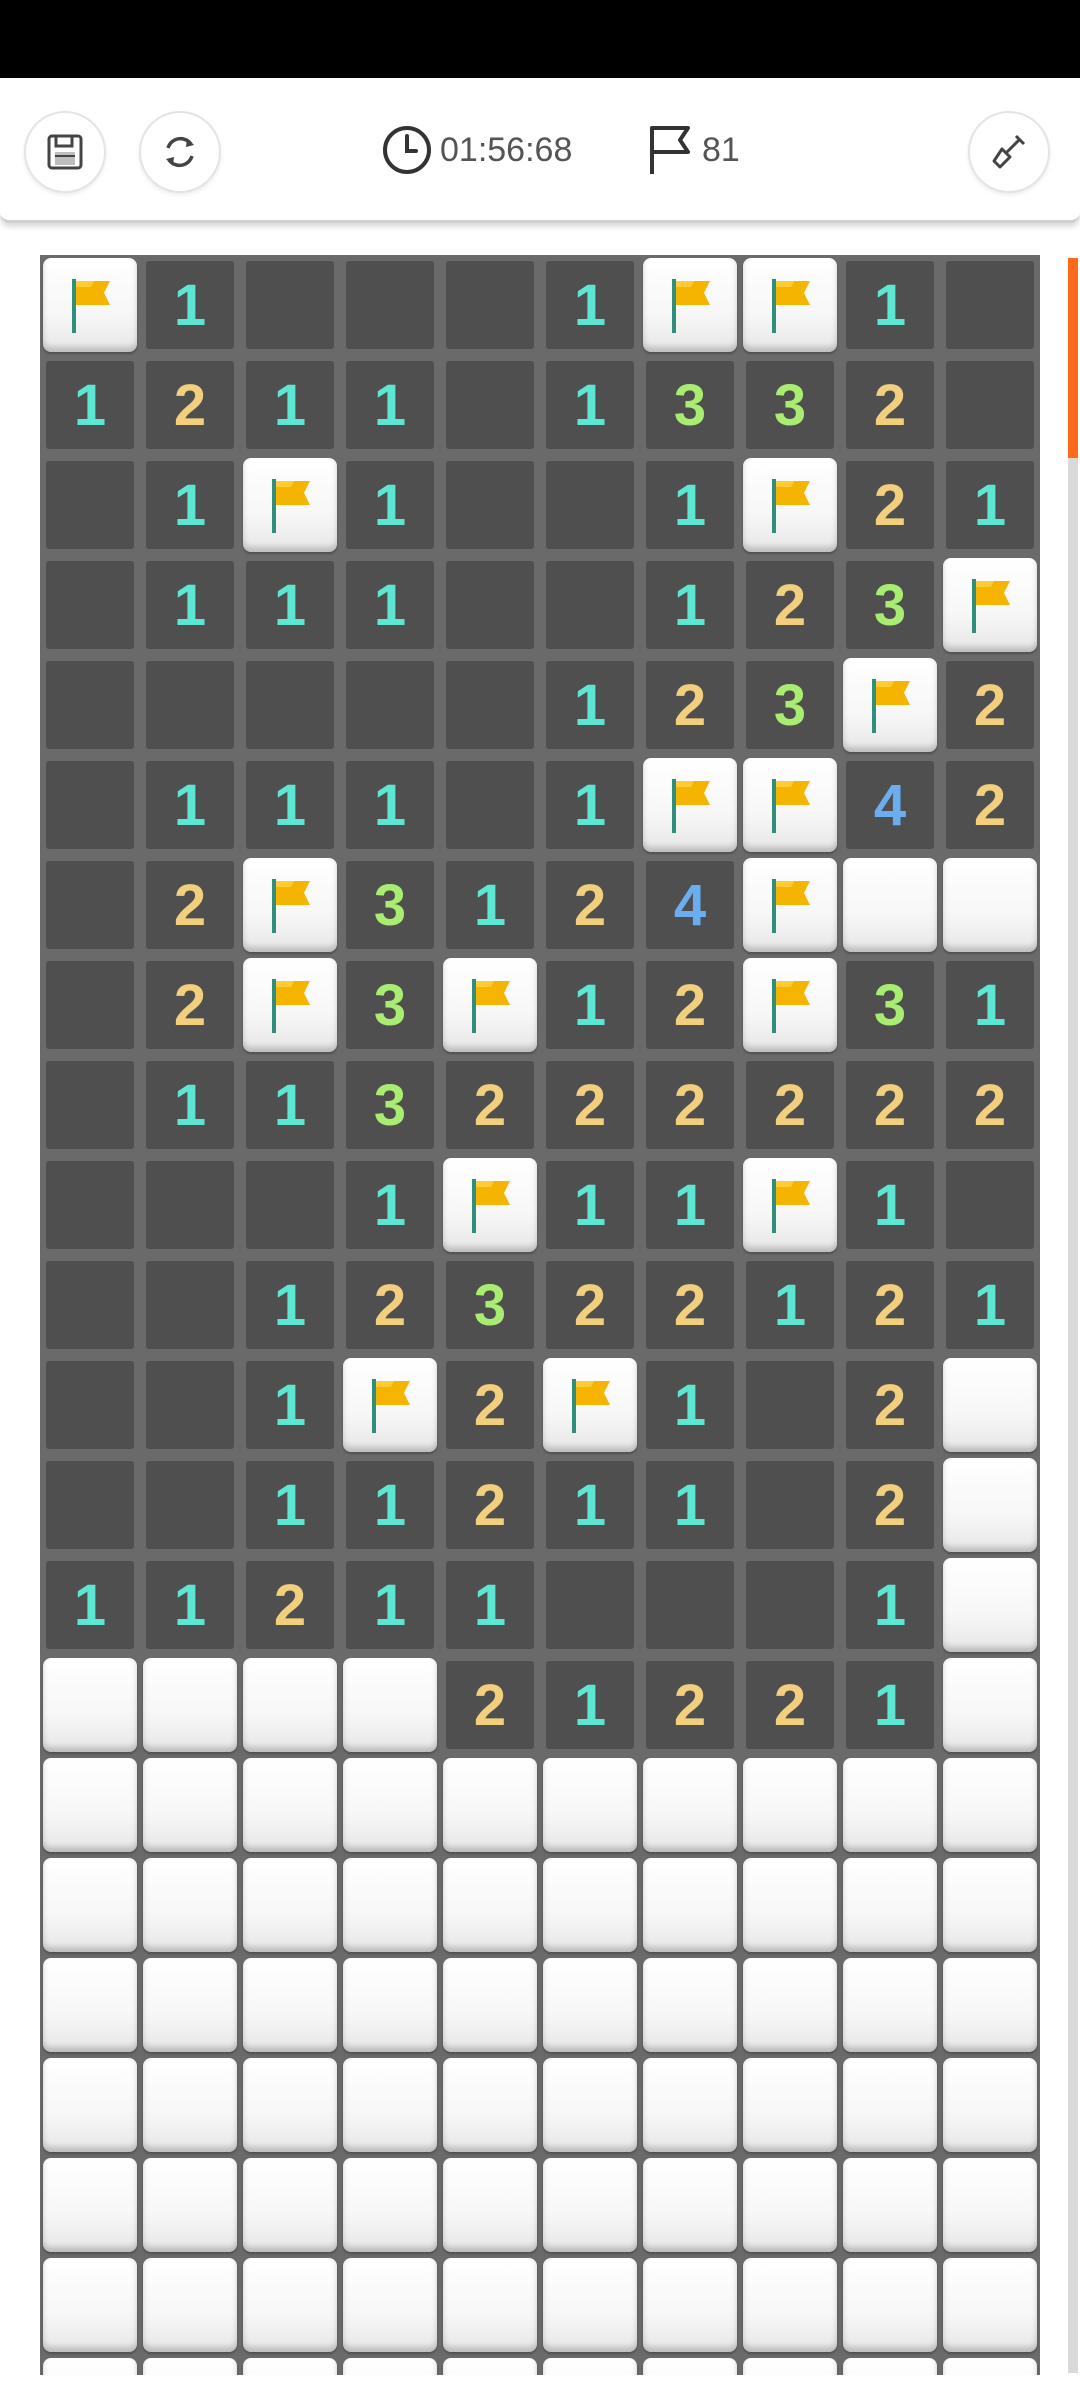  I want to click on scrollbar-thumb, so click(1073, 358).